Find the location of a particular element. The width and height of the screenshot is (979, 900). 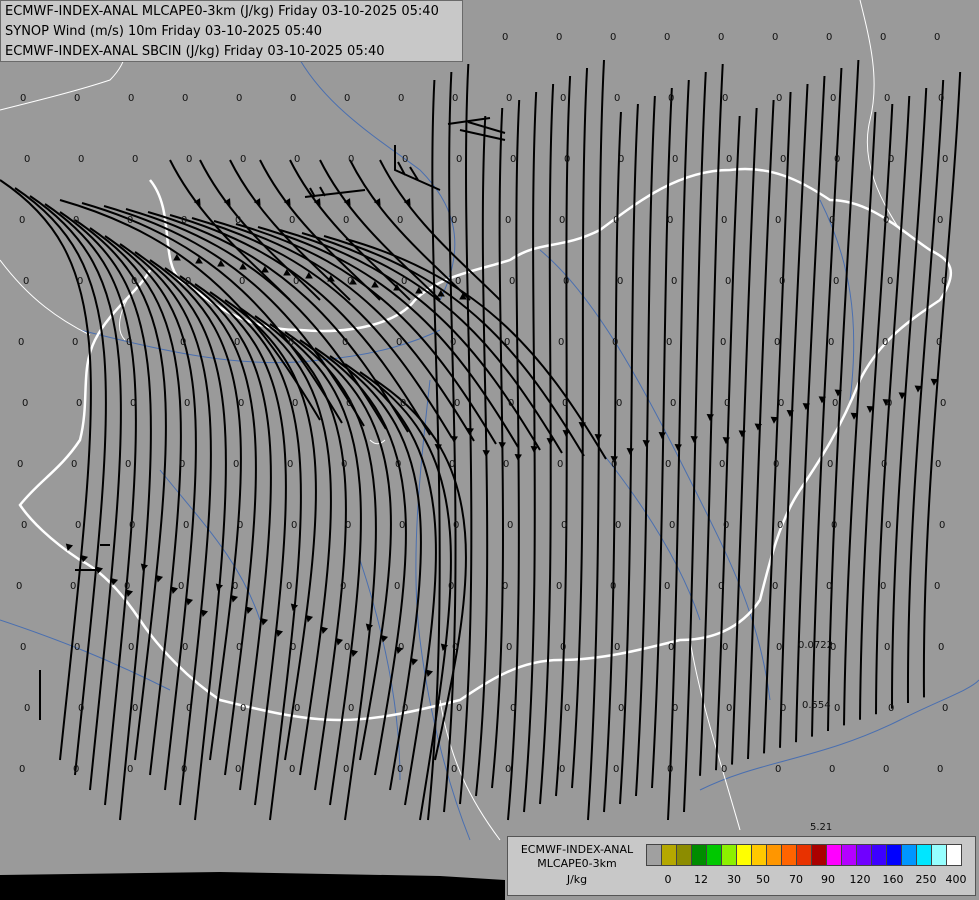

value-label-554: 0.554 is located at coordinates (816, 705).